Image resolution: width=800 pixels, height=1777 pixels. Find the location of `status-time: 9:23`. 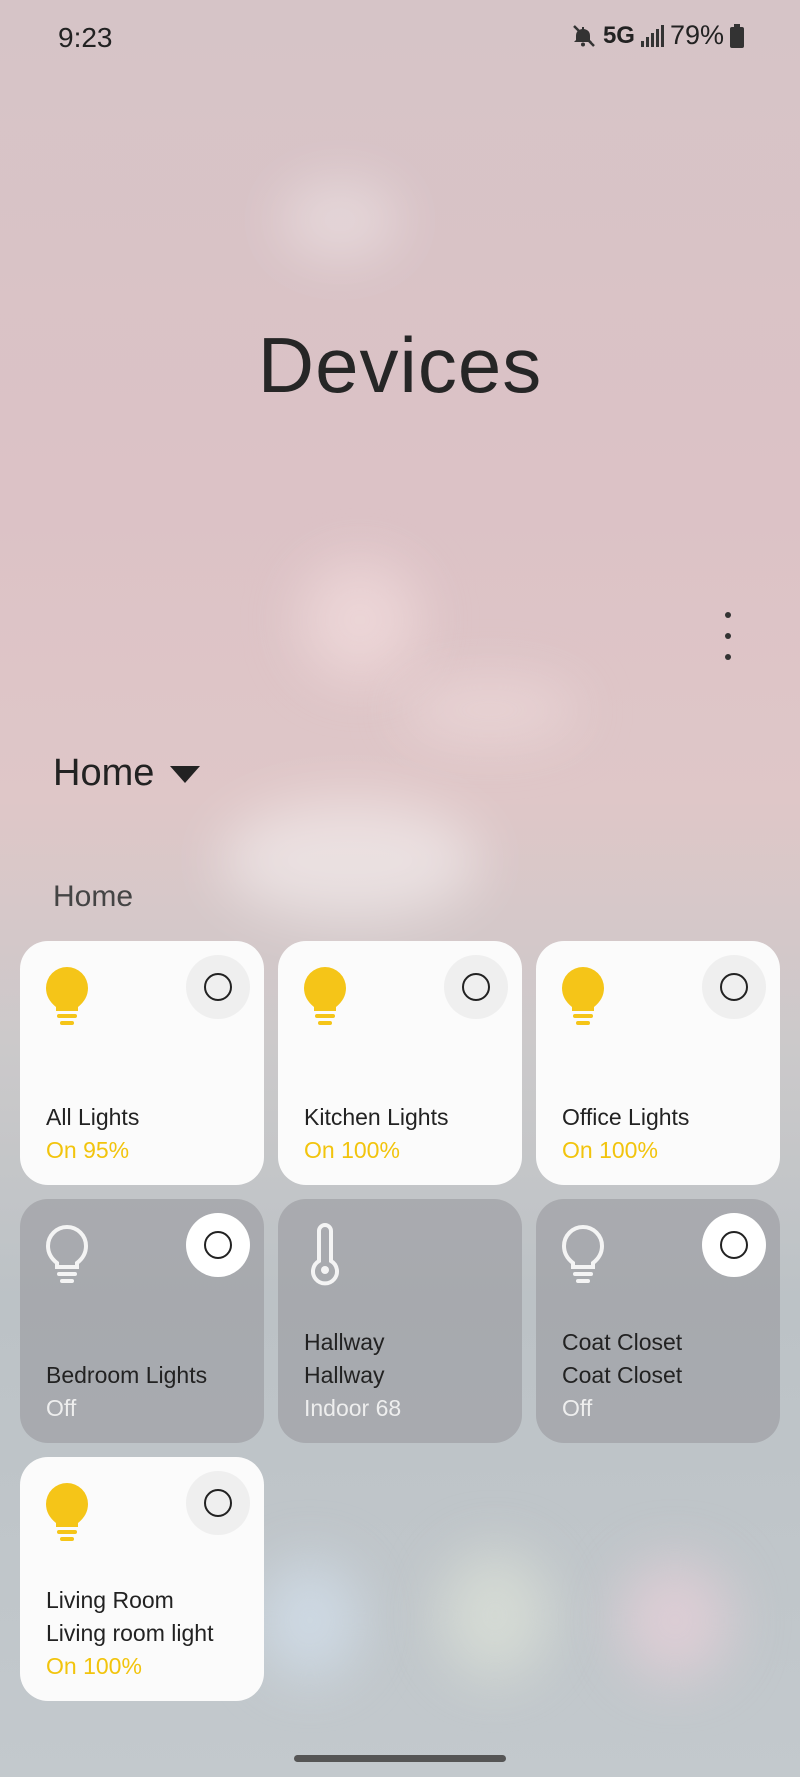

status-time: 9:23 is located at coordinates (85, 37).